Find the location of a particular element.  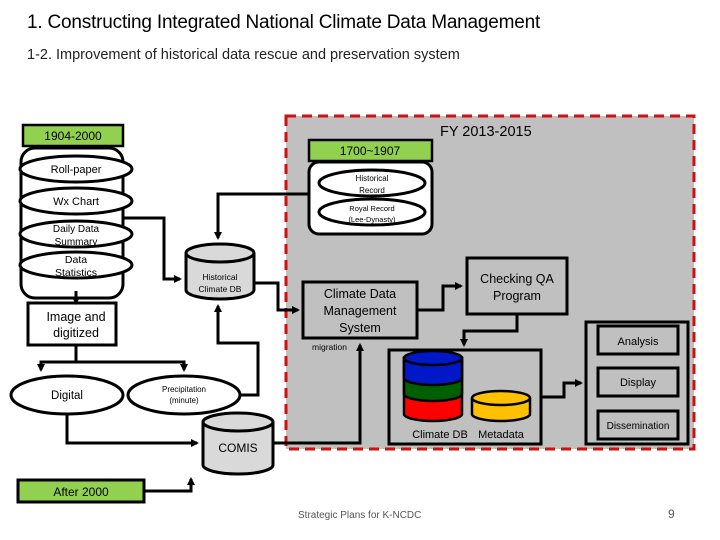

climate-db-stack is located at coordinates (433, 386).